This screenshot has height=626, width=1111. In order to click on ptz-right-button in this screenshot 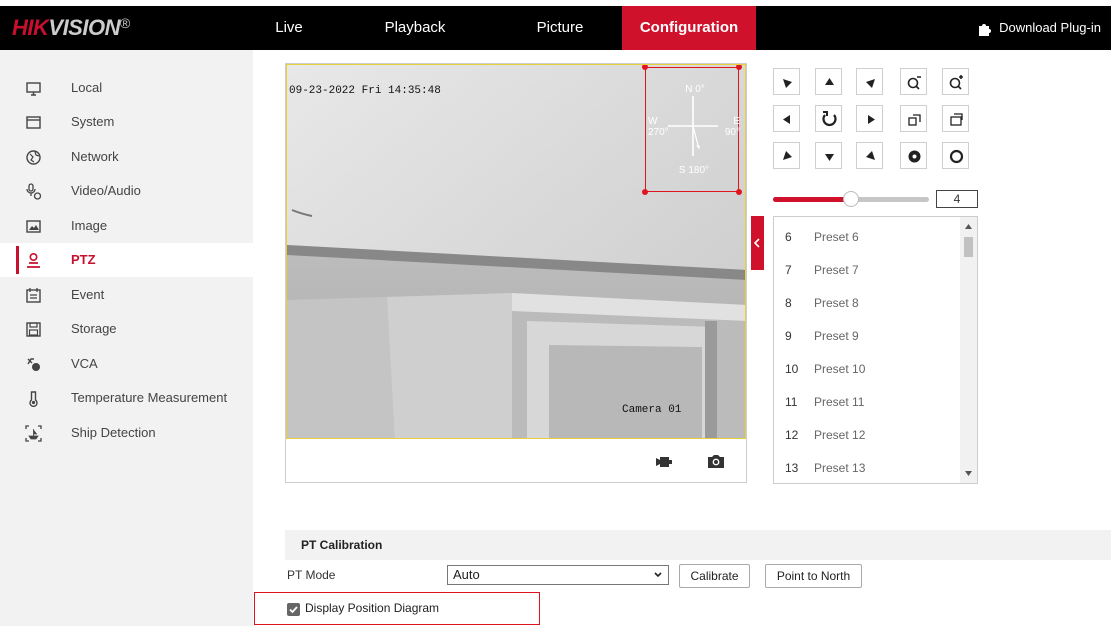, I will do `click(869, 118)`.